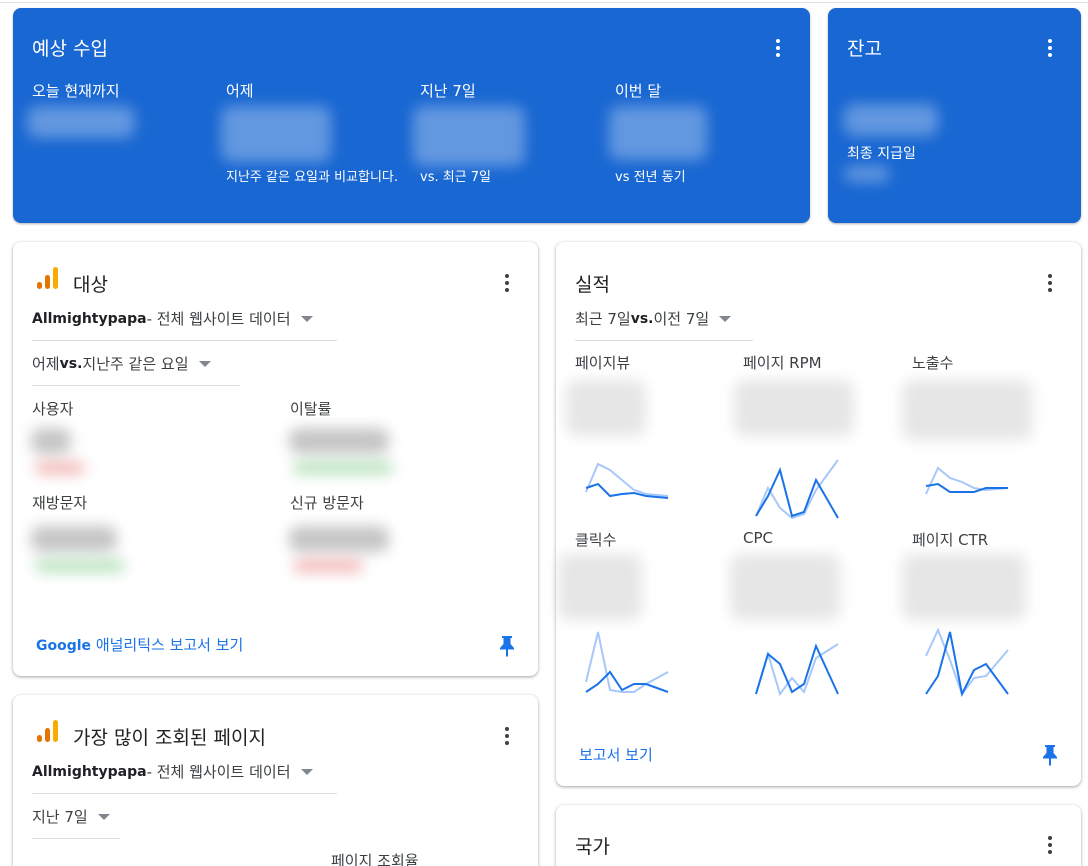 This screenshot has width=1088, height=866. Describe the element at coordinates (616, 754) in the screenshot. I see `report-link: 보고서 보기` at that location.